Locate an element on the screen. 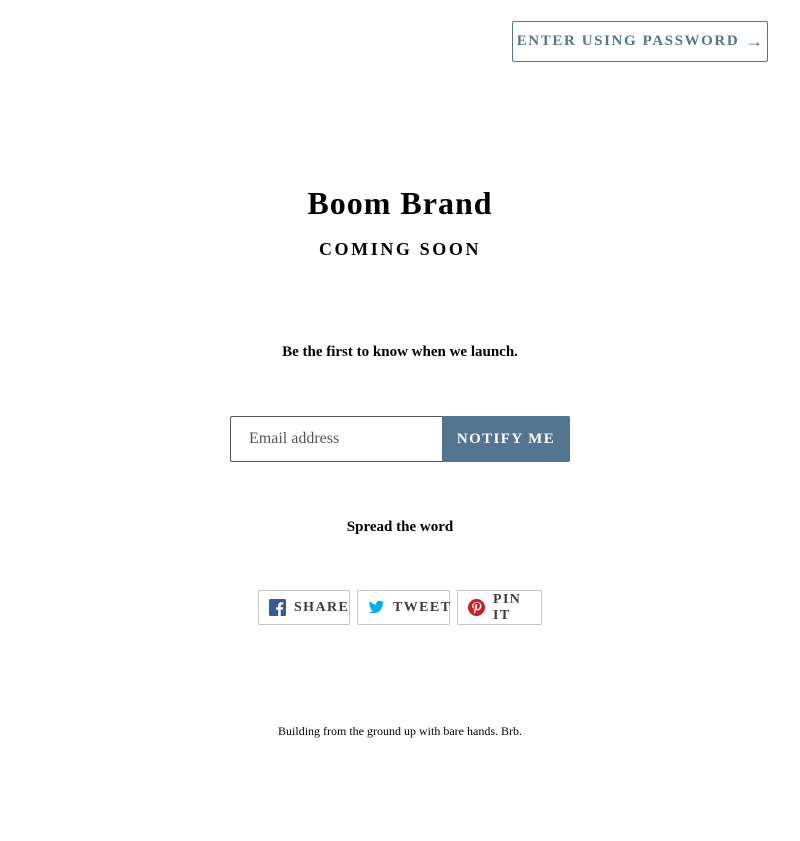  share-pinterest-button: PIN IT is located at coordinates (499, 607).